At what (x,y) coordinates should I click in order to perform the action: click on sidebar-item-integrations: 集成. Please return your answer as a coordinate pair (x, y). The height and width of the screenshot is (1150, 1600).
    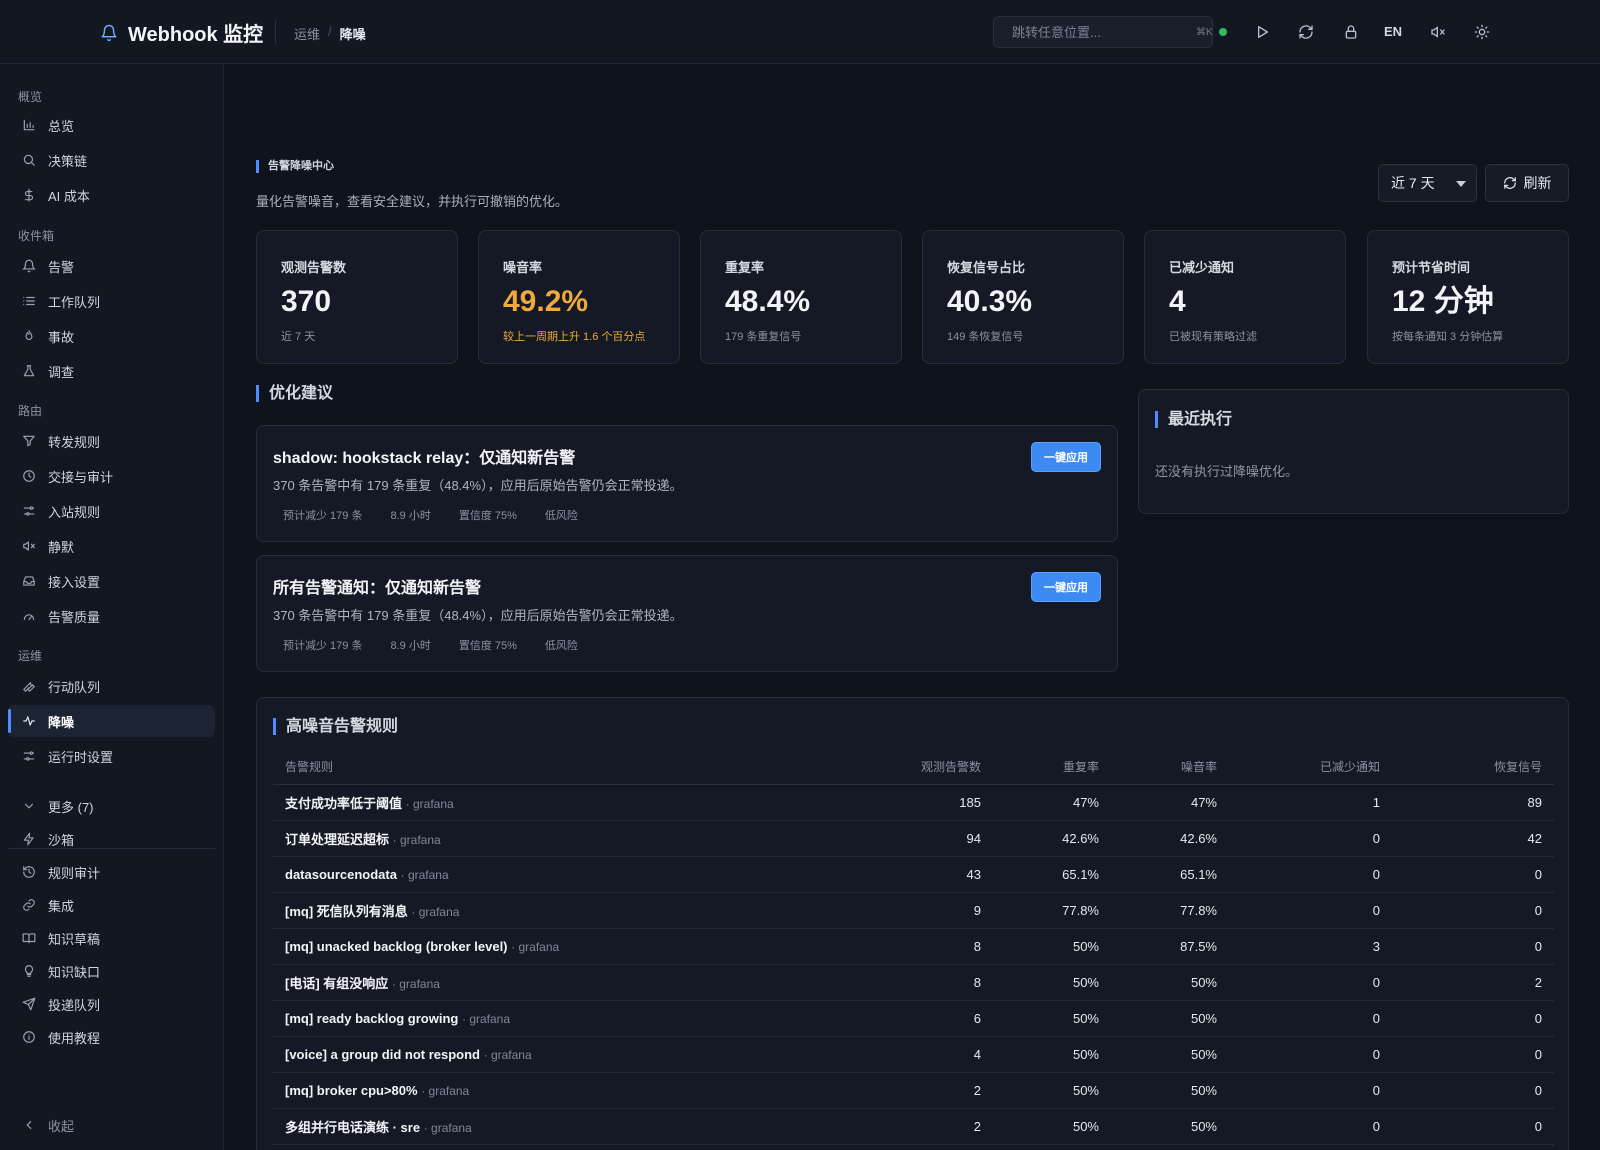
    Looking at the image, I should click on (111, 905).